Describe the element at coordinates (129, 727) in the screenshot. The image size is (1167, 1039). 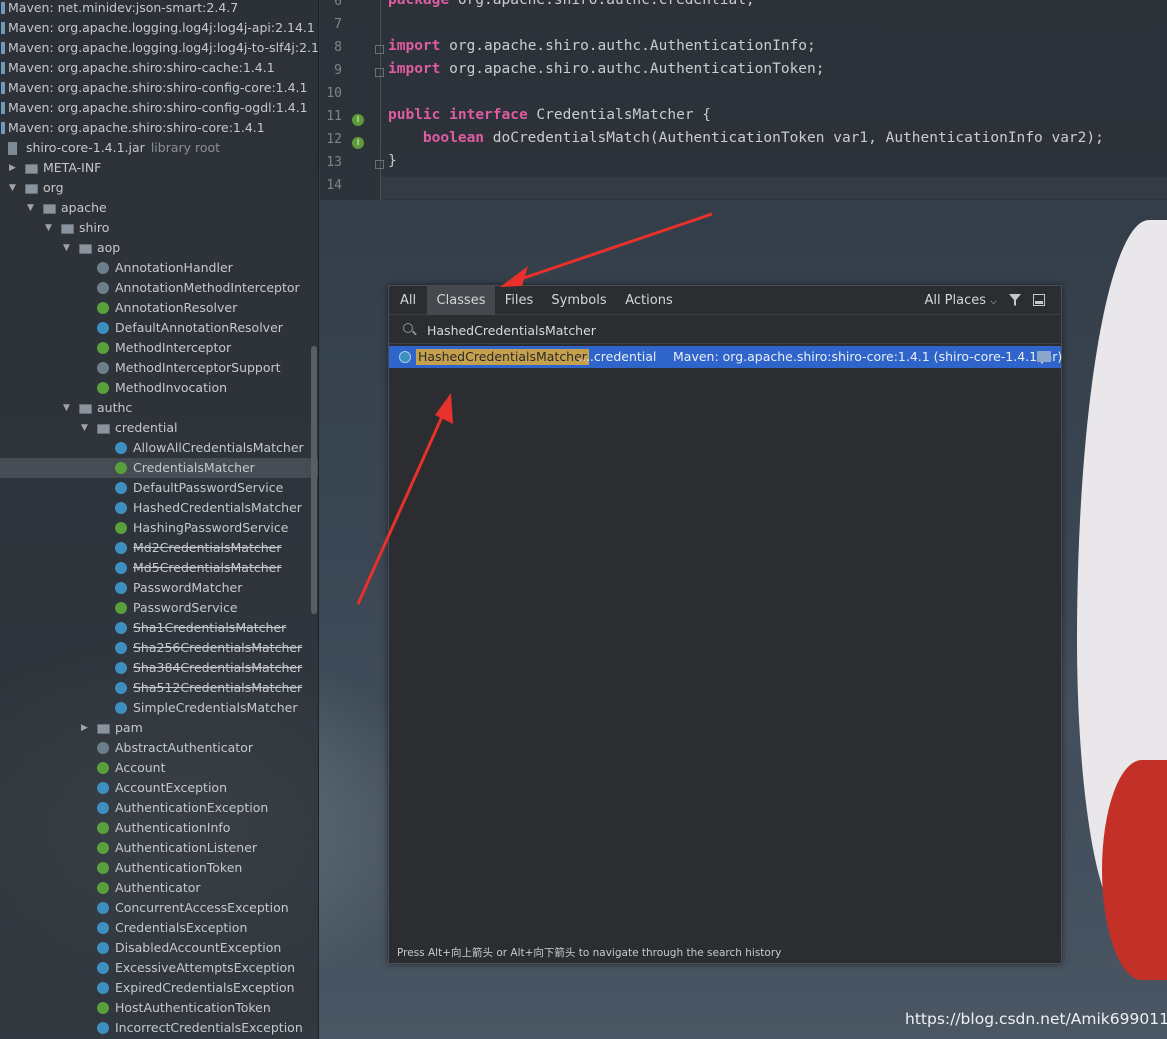
I see `tree-item-label: pam` at that location.